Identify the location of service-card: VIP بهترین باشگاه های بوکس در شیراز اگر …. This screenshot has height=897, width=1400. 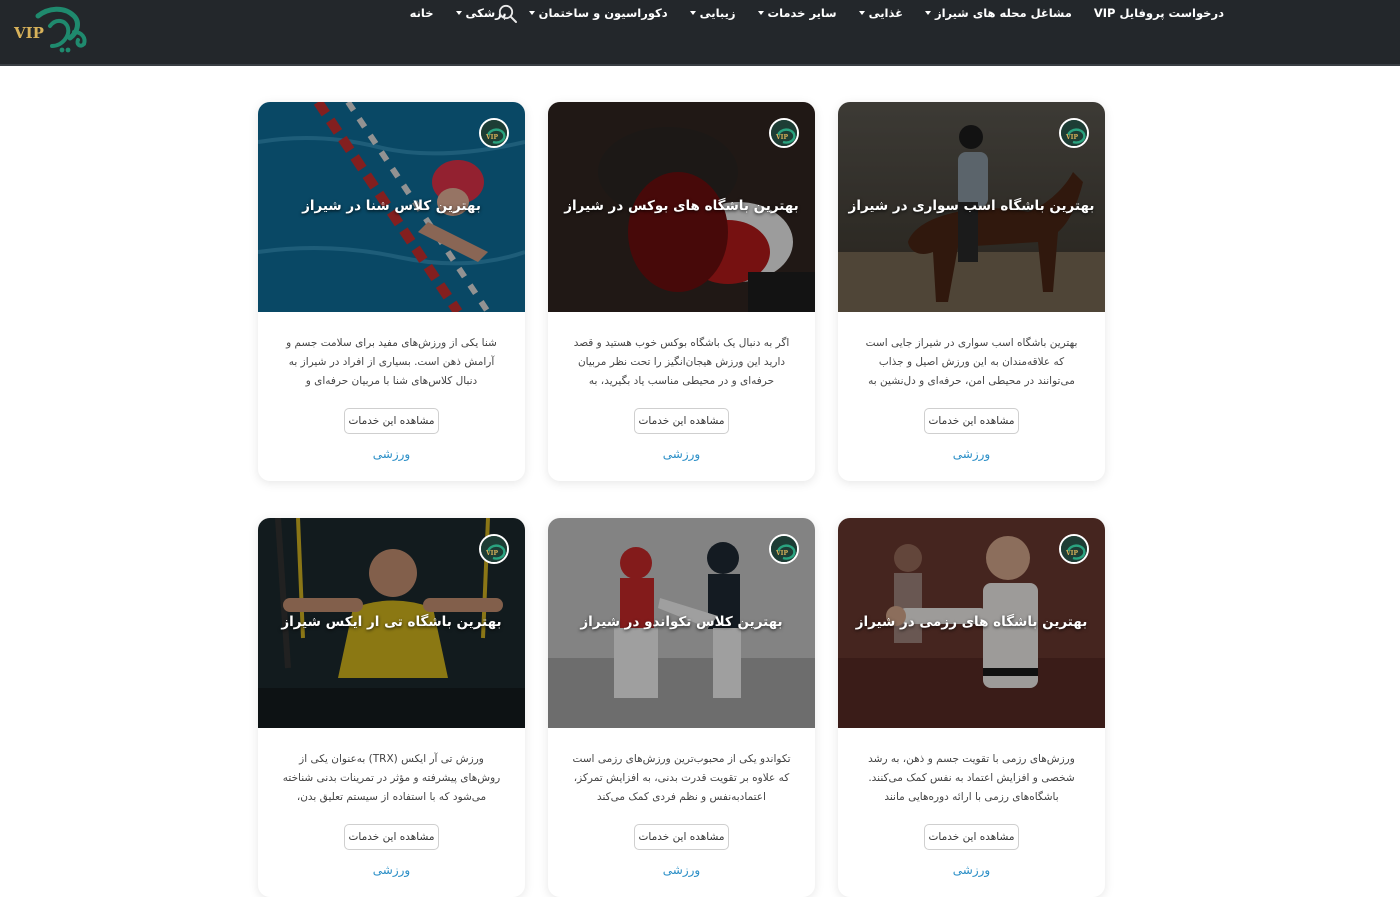
(681, 291).